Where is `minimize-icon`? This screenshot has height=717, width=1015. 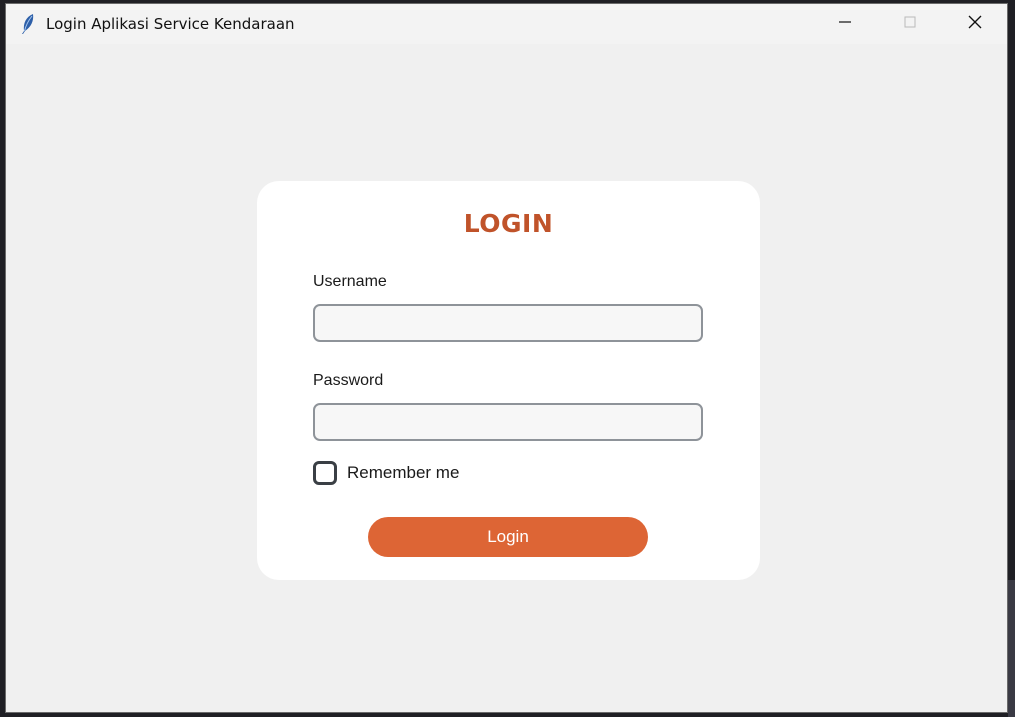
minimize-icon is located at coordinates (845, 24).